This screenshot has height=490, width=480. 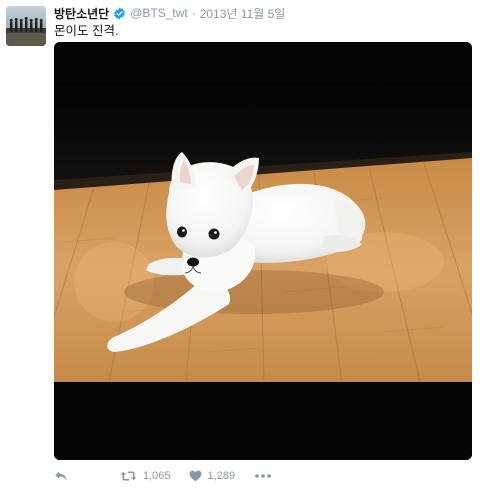 I want to click on handle: @BTS_twt, so click(x=159, y=13).